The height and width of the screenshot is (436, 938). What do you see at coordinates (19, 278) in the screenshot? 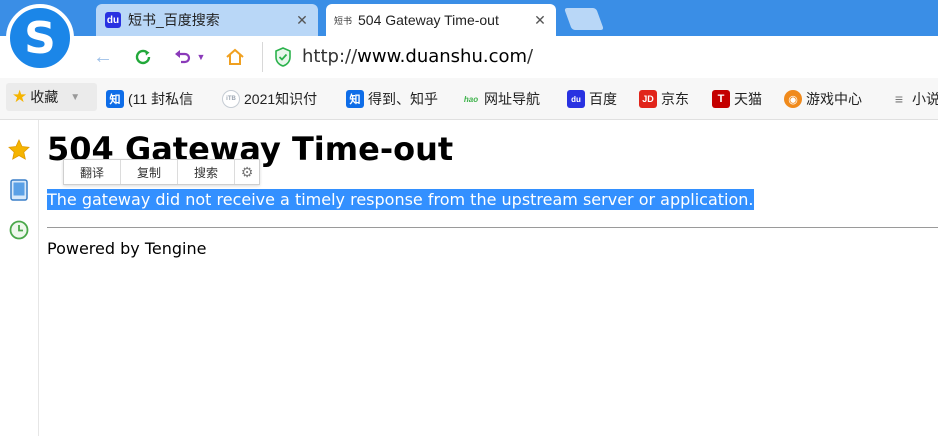
I see `sidebar` at bounding box center [19, 278].